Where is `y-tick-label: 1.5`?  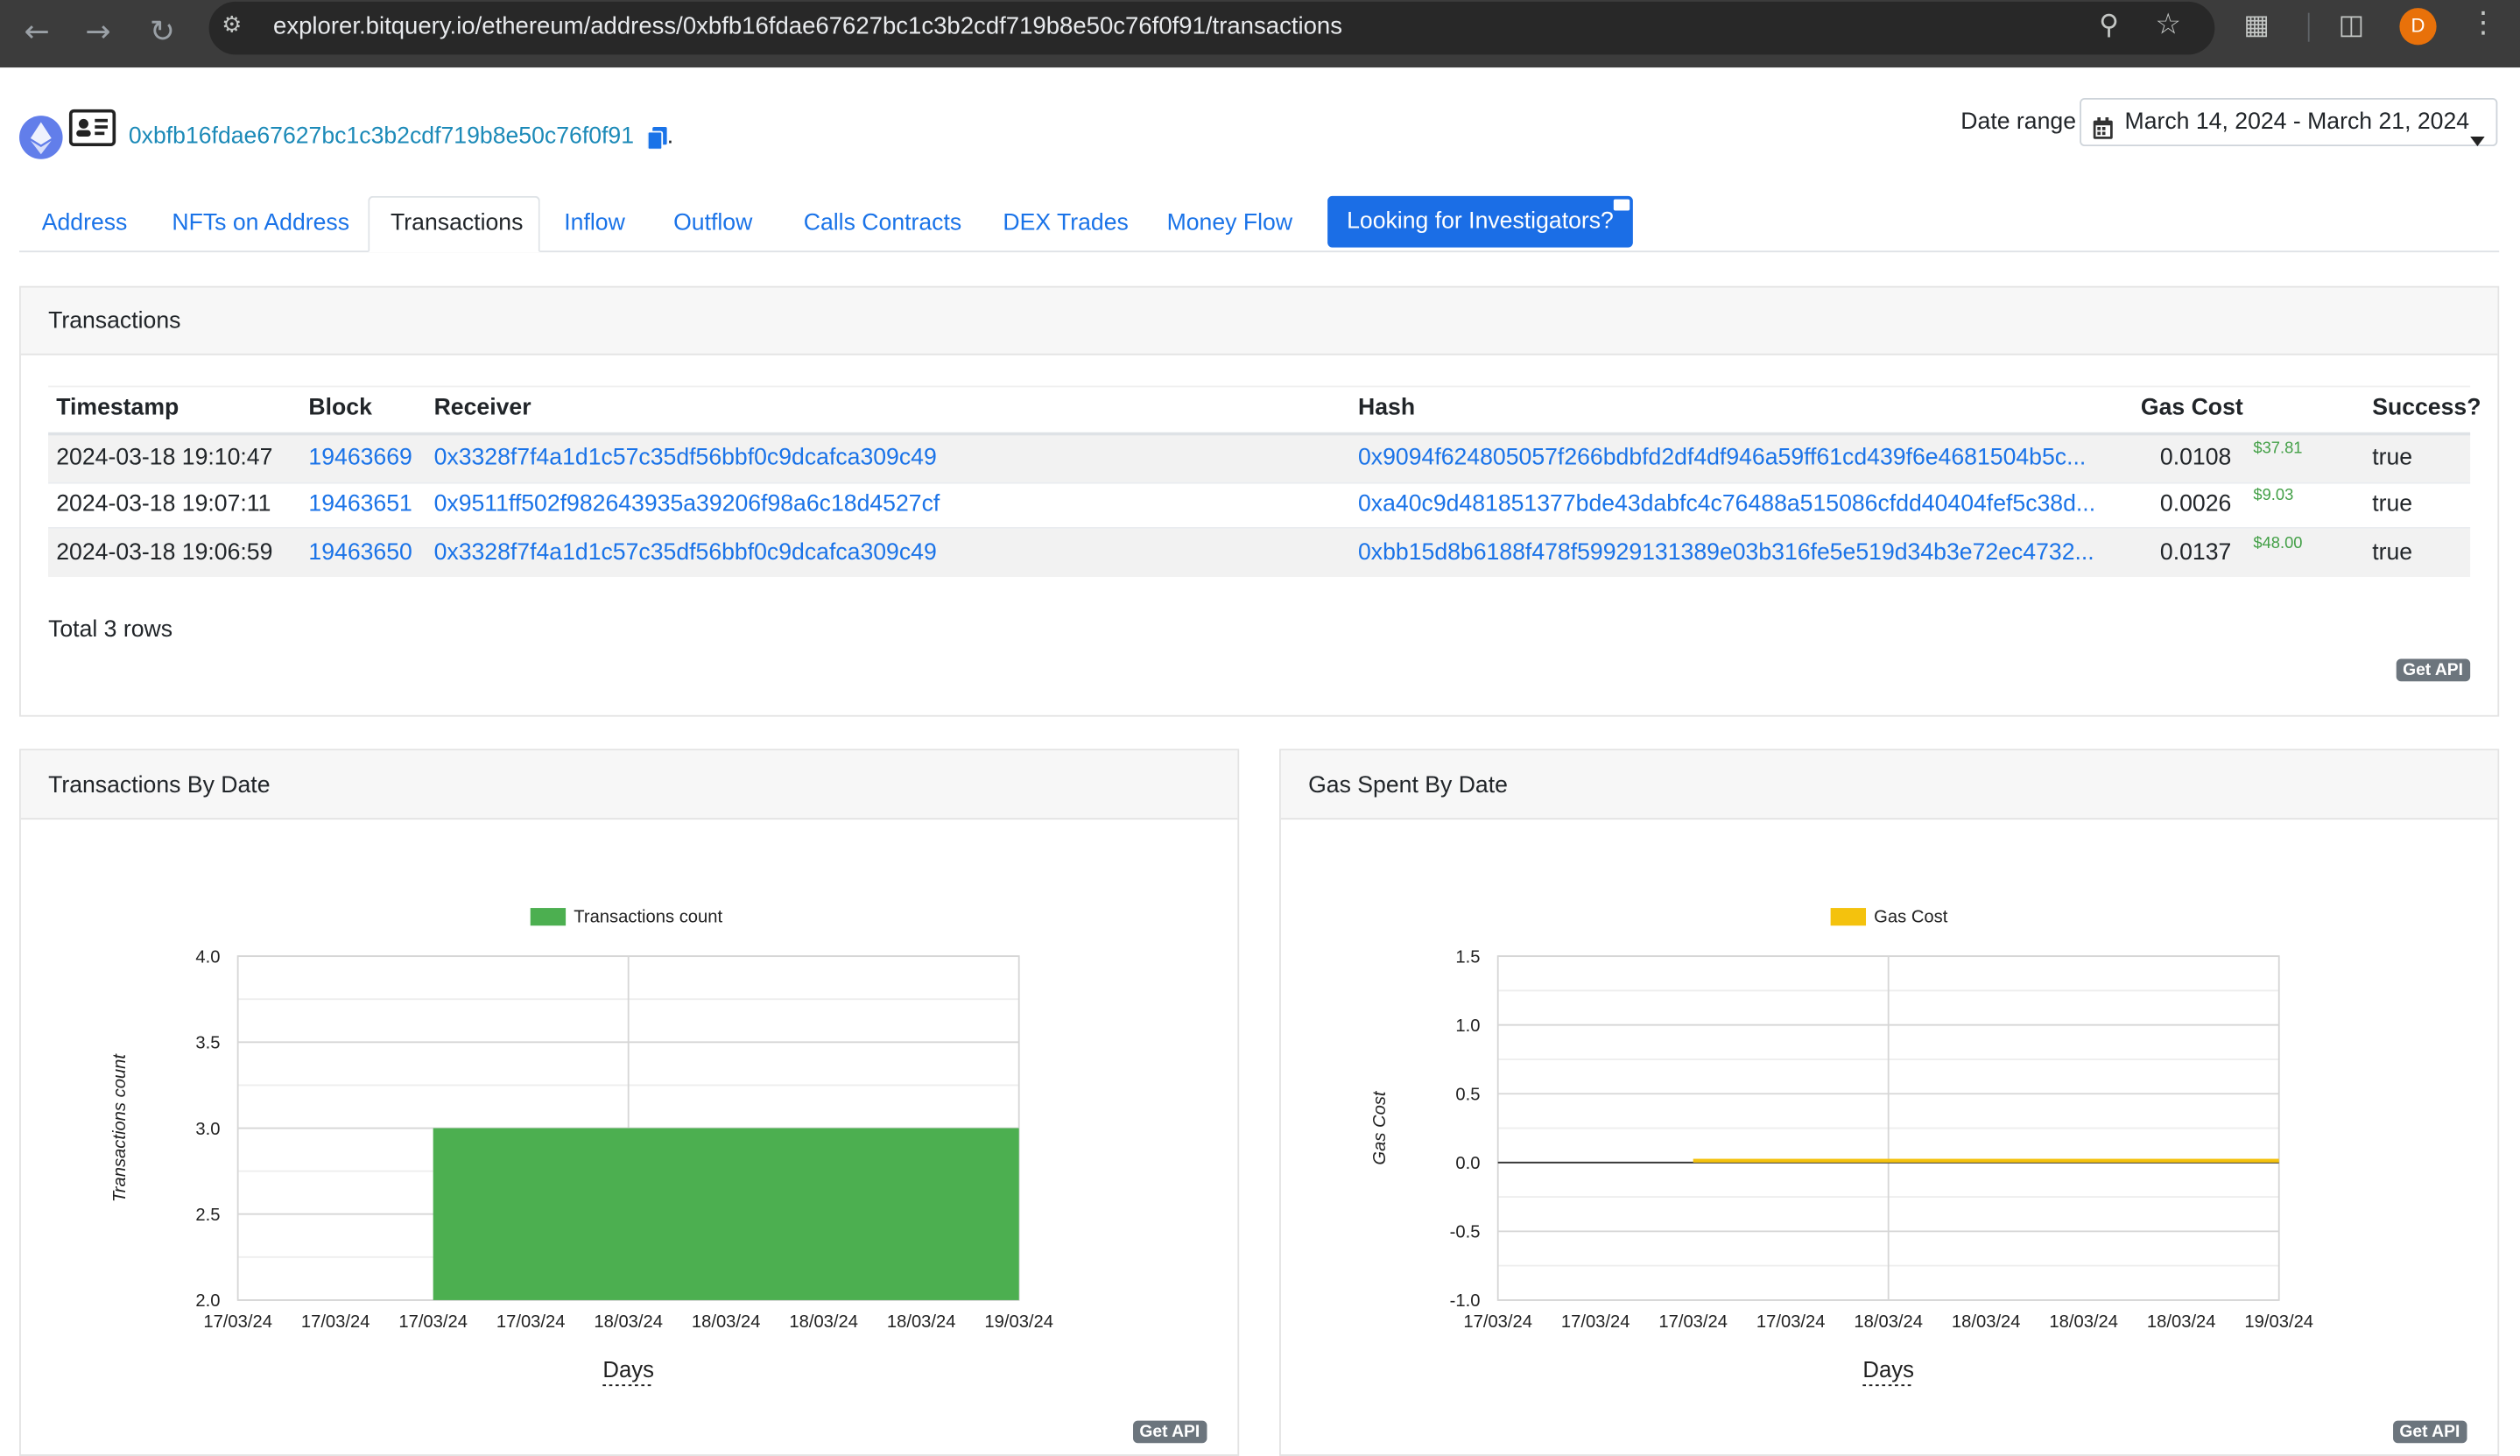 y-tick-label: 1.5 is located at coordinates (1467, 957).